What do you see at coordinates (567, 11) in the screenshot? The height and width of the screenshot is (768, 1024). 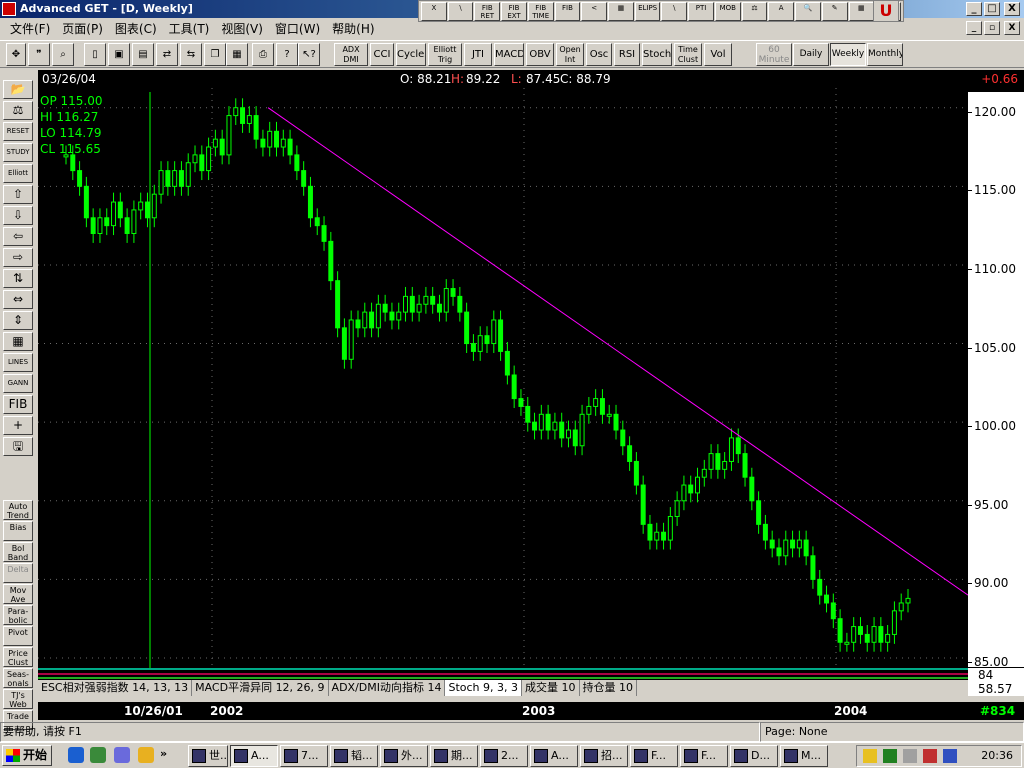 I see `drawing-tool-button: FIB` at bounding box center [567, 11].